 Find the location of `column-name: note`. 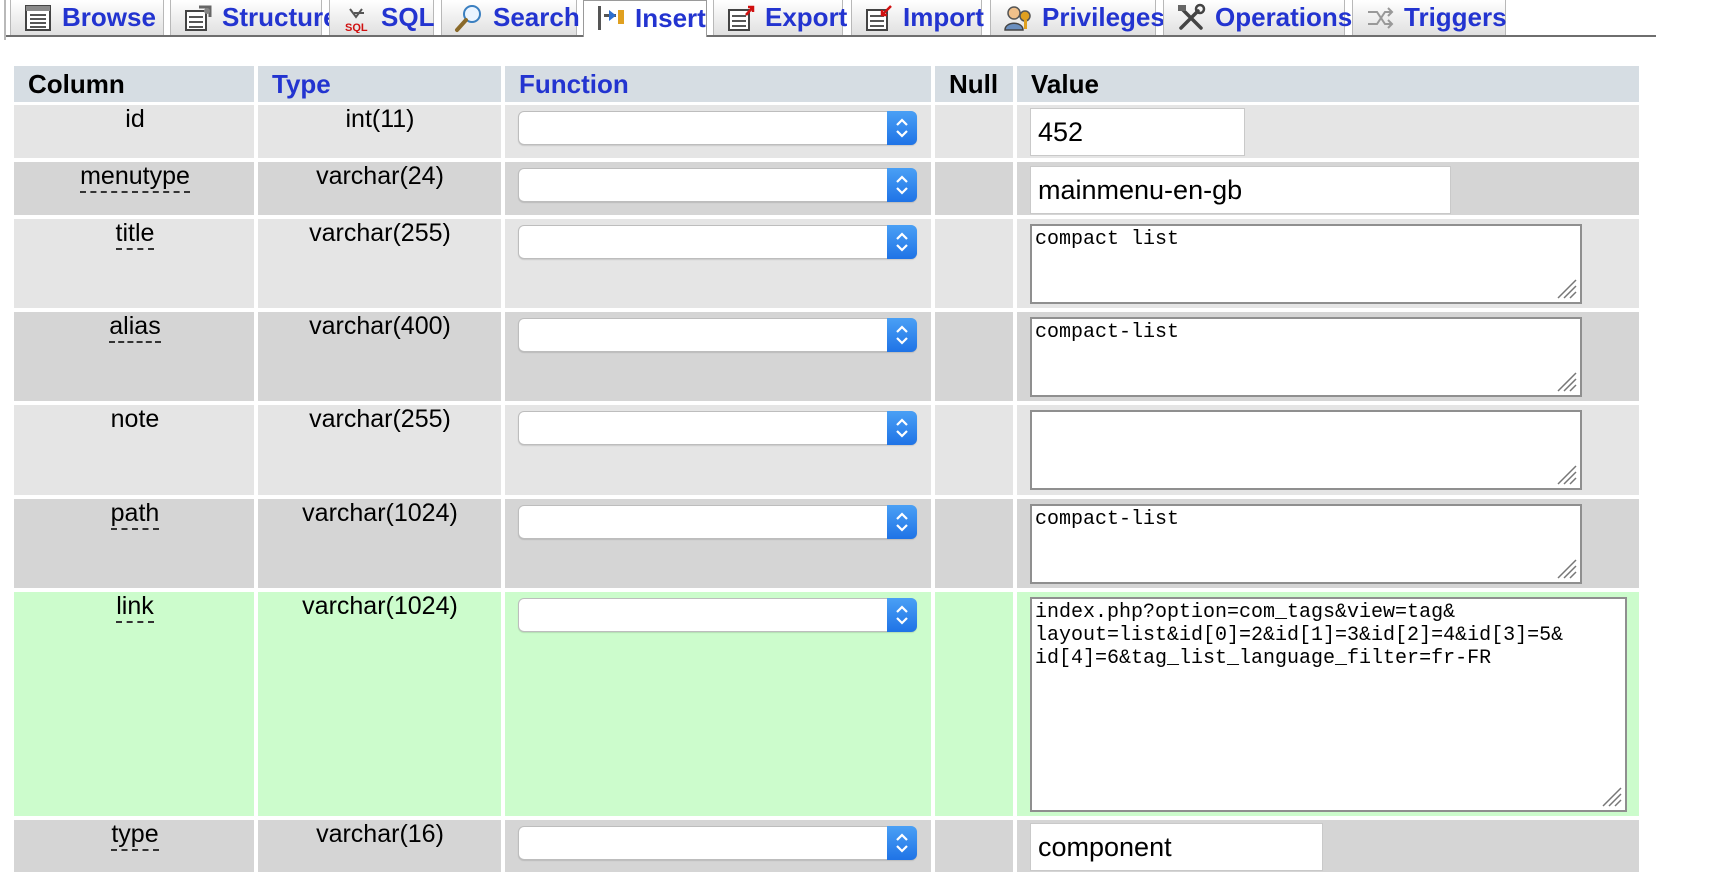

column-name: note is located at coordinates (135, 419).